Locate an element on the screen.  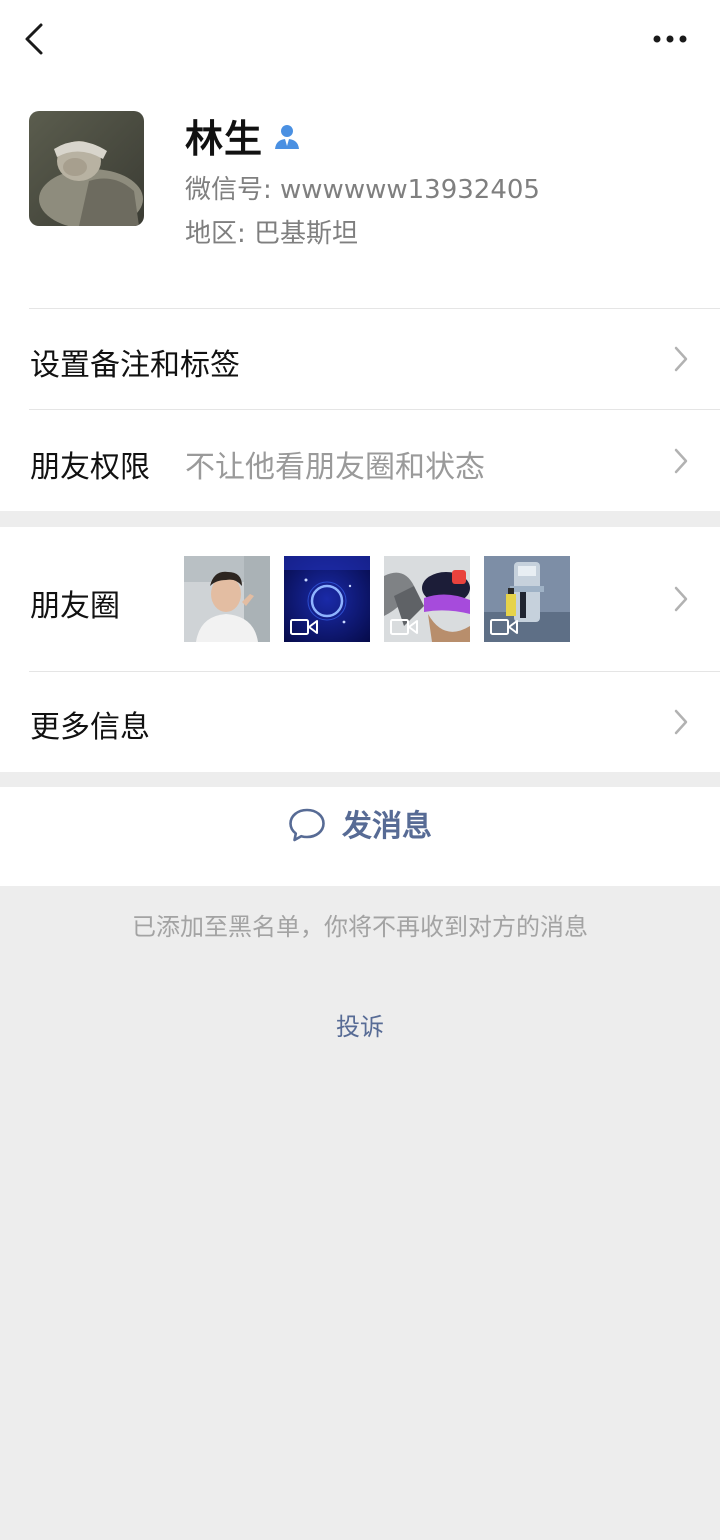
selfie-photo is located at coordinates (227, 599).